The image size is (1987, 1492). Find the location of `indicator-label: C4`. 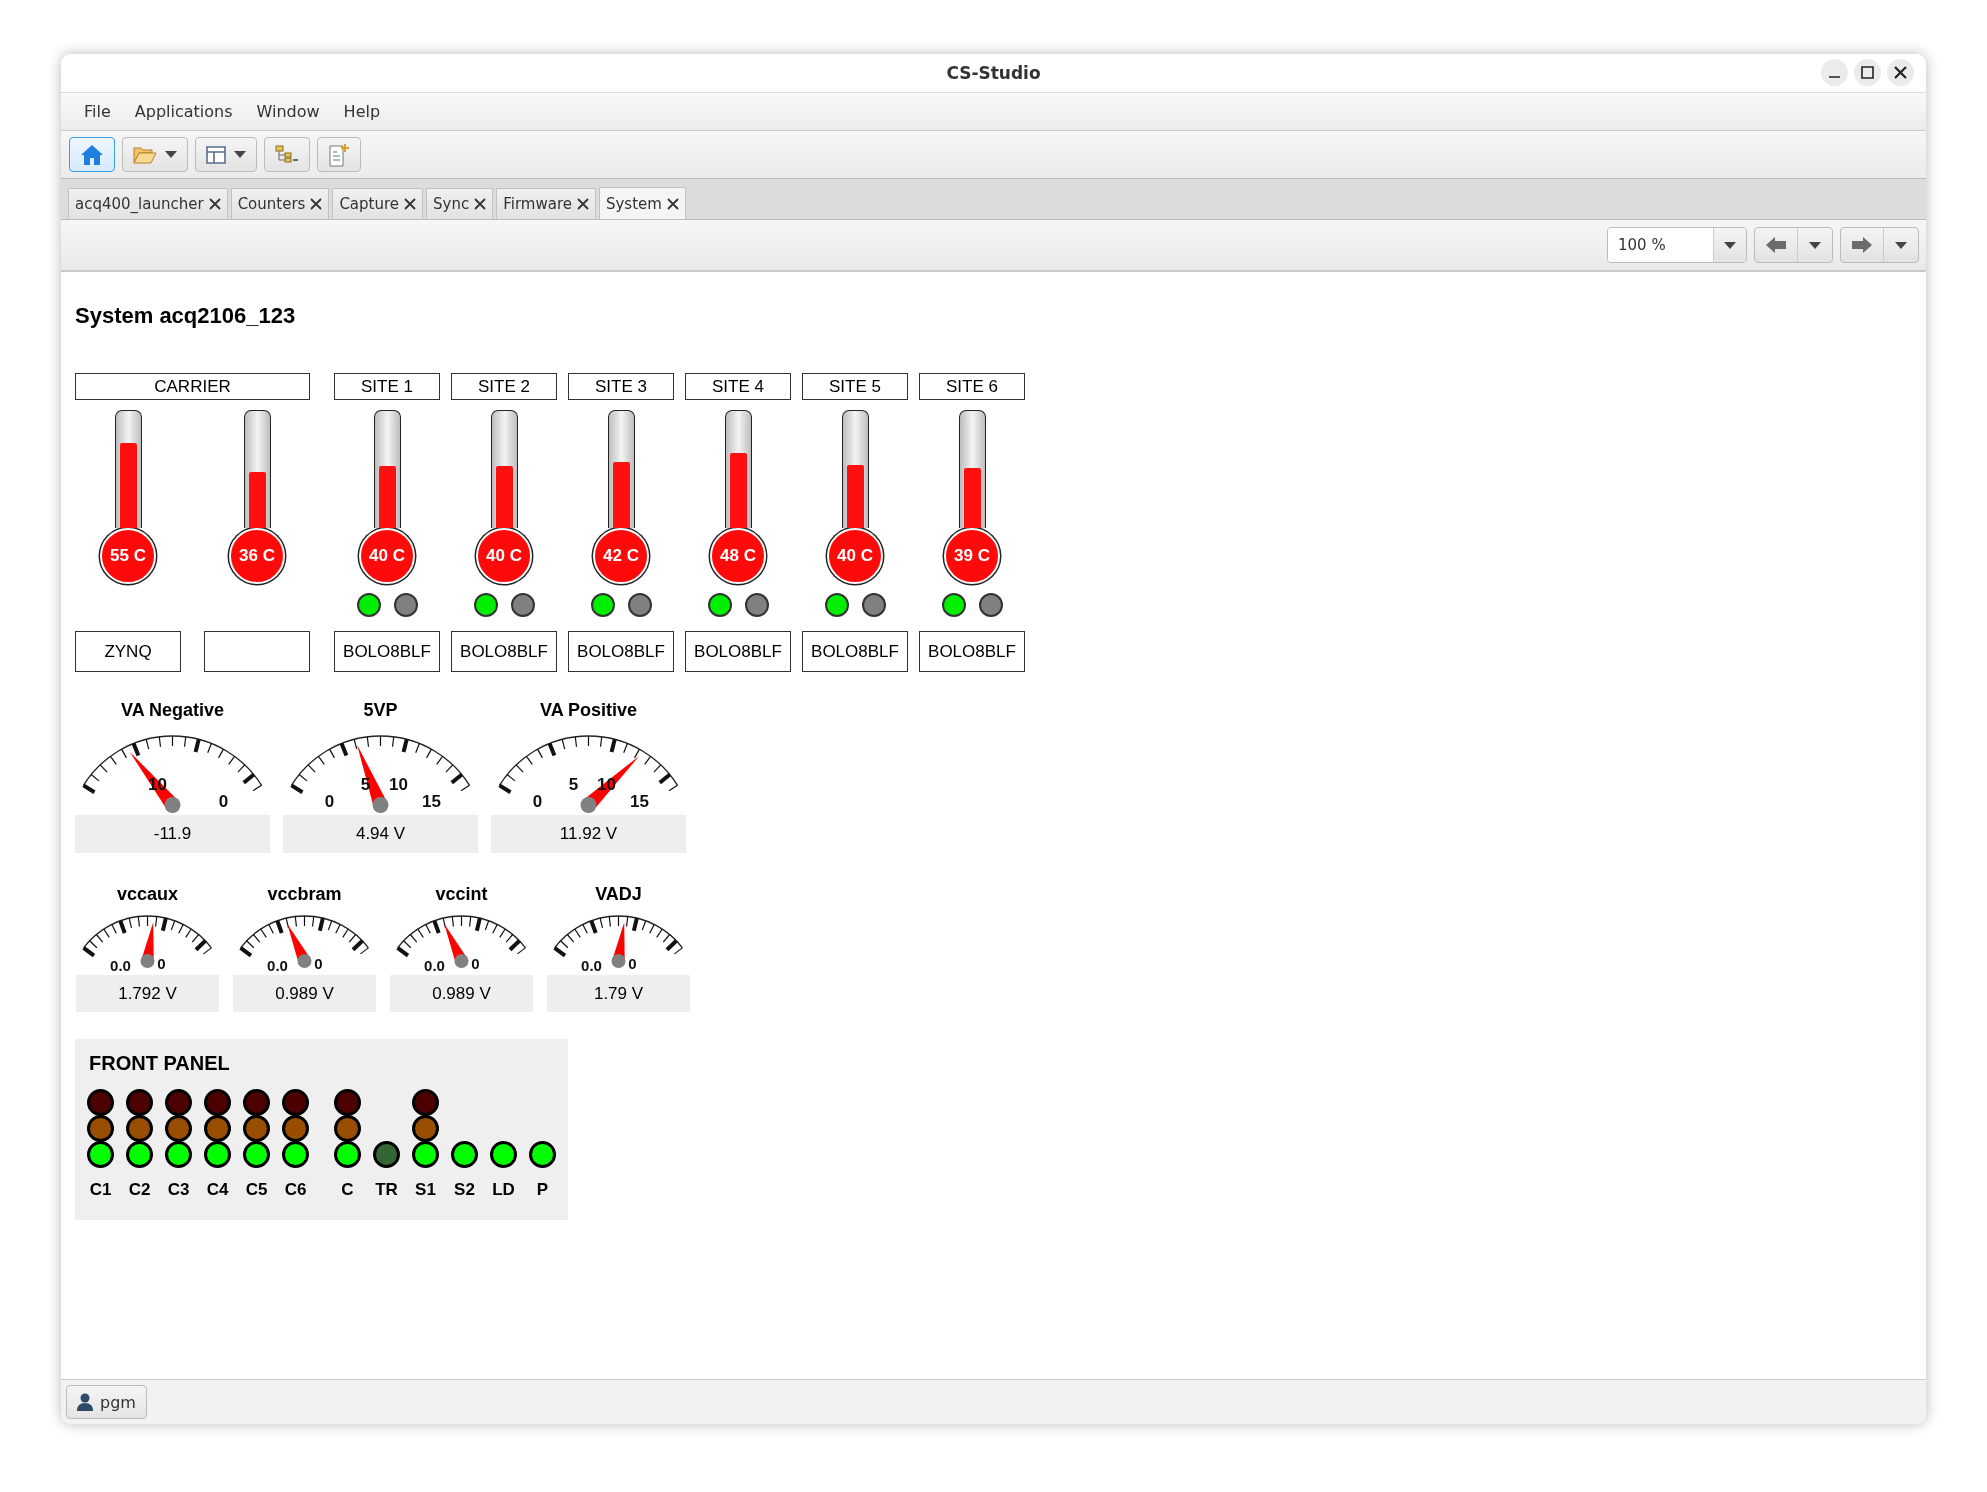

indicator-label: C4 is located at coordinates (217, 1190).